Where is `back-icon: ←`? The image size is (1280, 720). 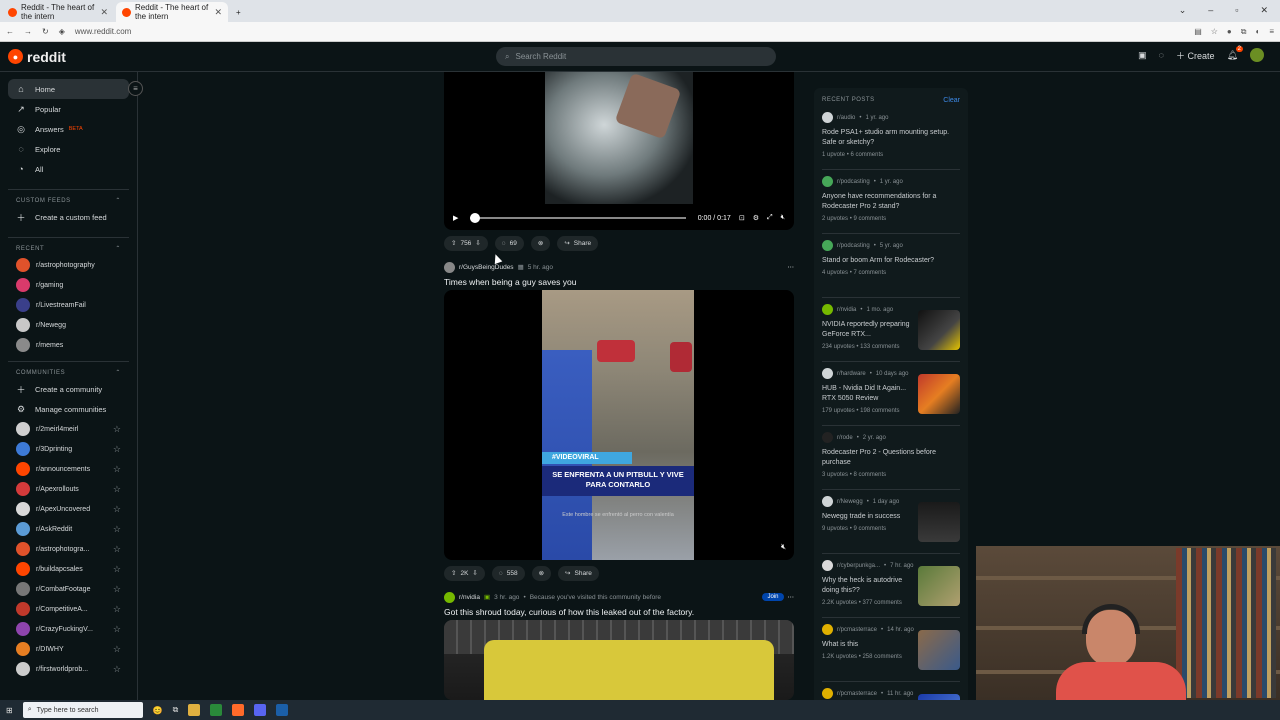 back-icon: ← is located at coordinates (10, 31).